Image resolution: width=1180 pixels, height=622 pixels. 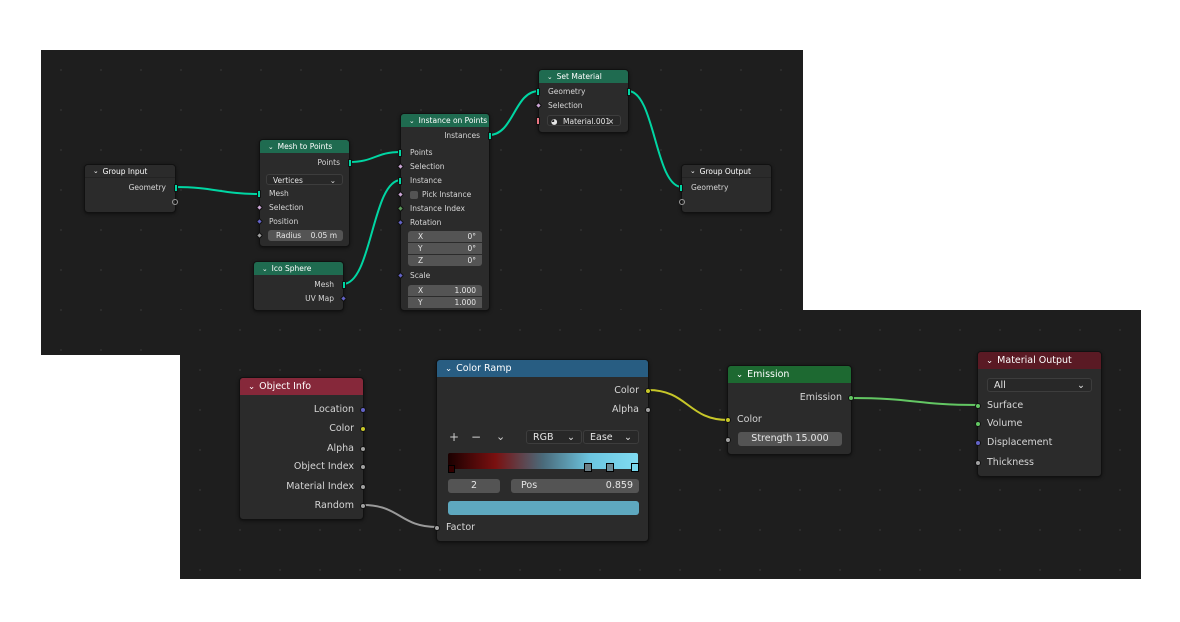 What do you see at coordinates (476, 437) in the screenshot?
I see `remove-stop-button: −` at bounding box center [476, 437].